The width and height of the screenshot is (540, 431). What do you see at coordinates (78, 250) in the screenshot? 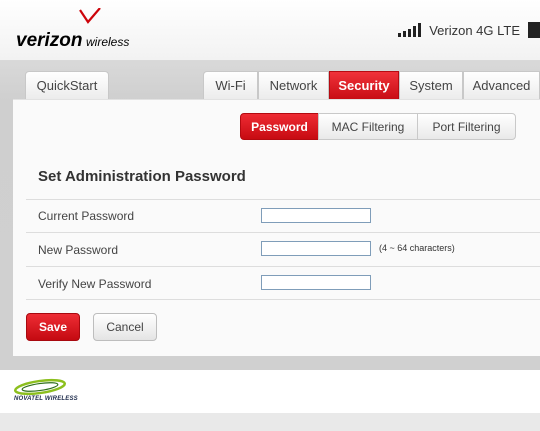
I see `new-password-label: New Password` at bounding box center [78, 250].